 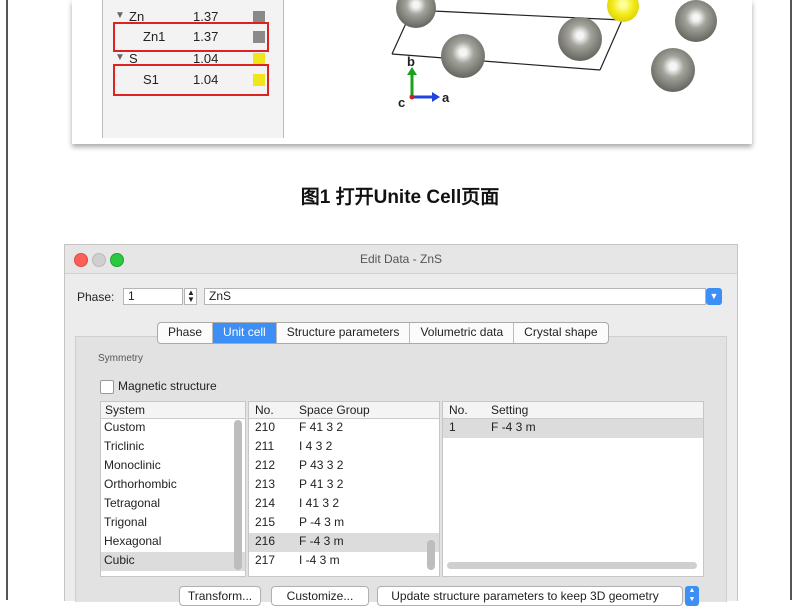 I want to click on tab-structure-parameters: Structure parameters, so click(x=344, y=333).